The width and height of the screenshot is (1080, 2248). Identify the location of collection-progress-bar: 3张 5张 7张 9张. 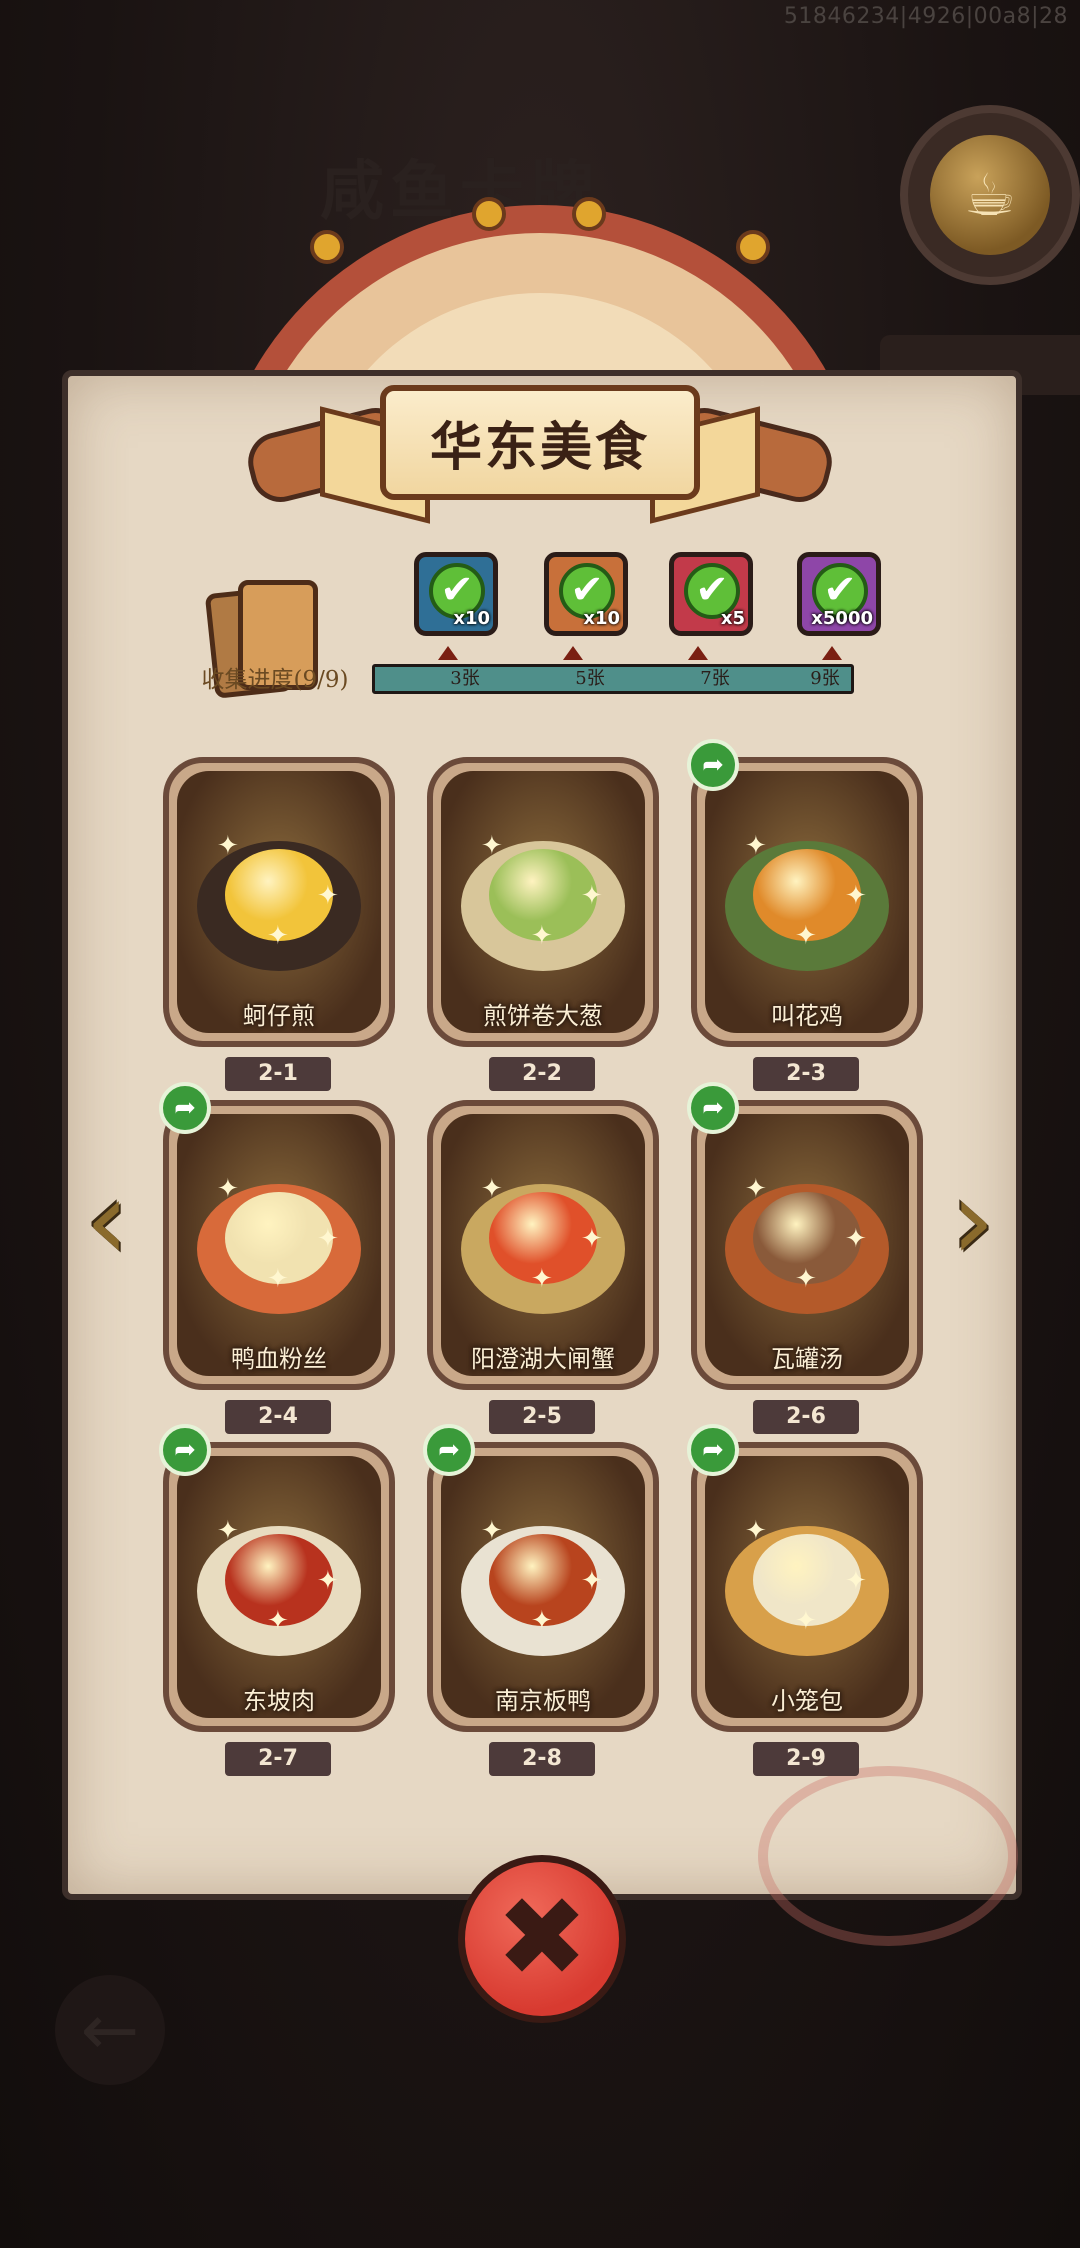
(613, 679).